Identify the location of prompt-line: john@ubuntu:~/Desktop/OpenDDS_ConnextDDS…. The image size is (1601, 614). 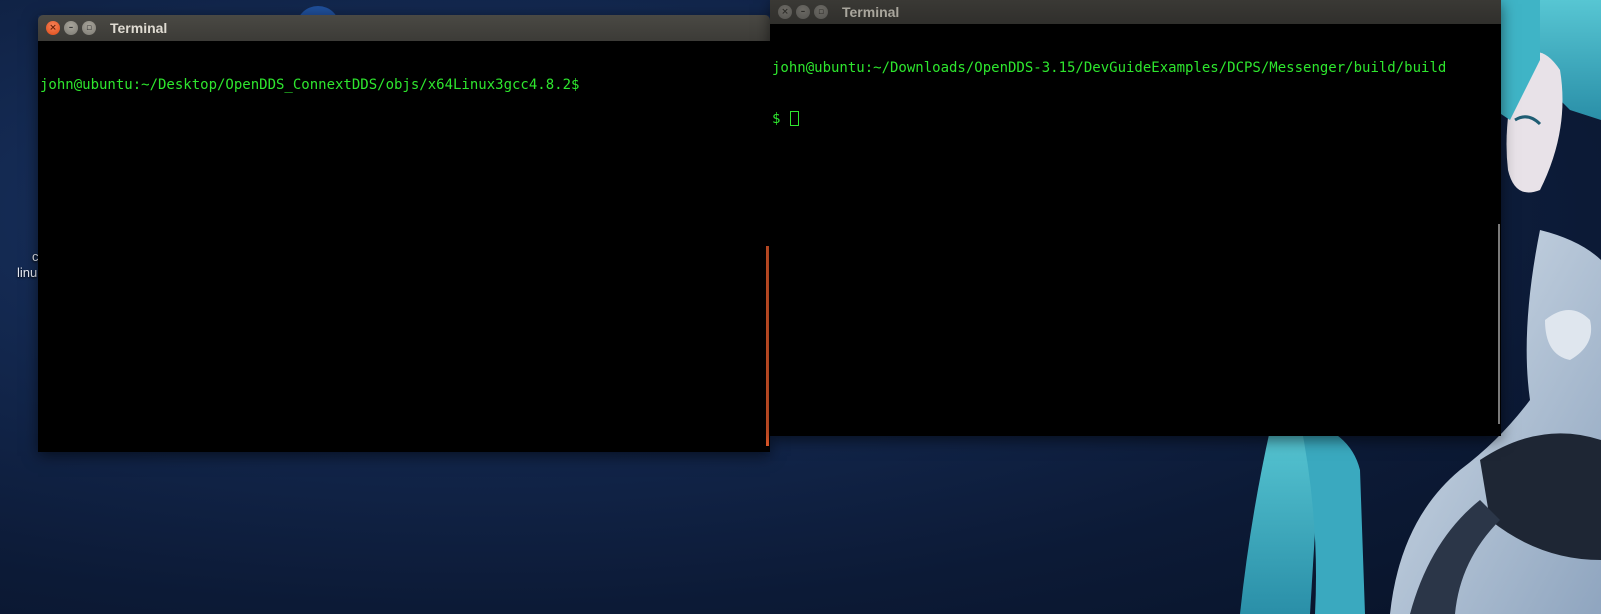
(310, 85).